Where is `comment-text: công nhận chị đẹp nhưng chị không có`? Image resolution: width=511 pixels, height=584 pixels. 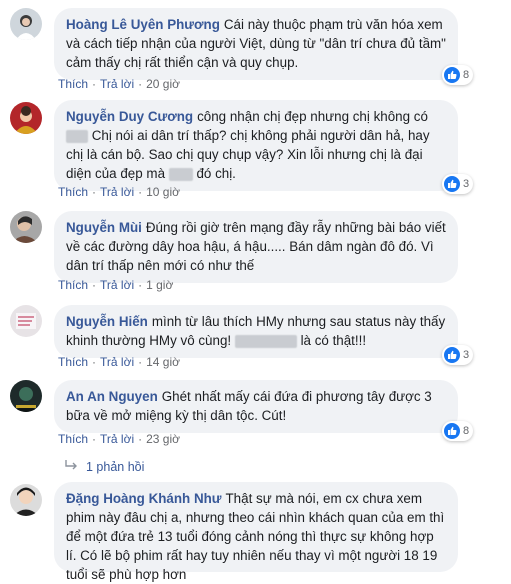
comment-text: công nhận chị đẹp nhưng chị không có is located at coordinates (312, 116).